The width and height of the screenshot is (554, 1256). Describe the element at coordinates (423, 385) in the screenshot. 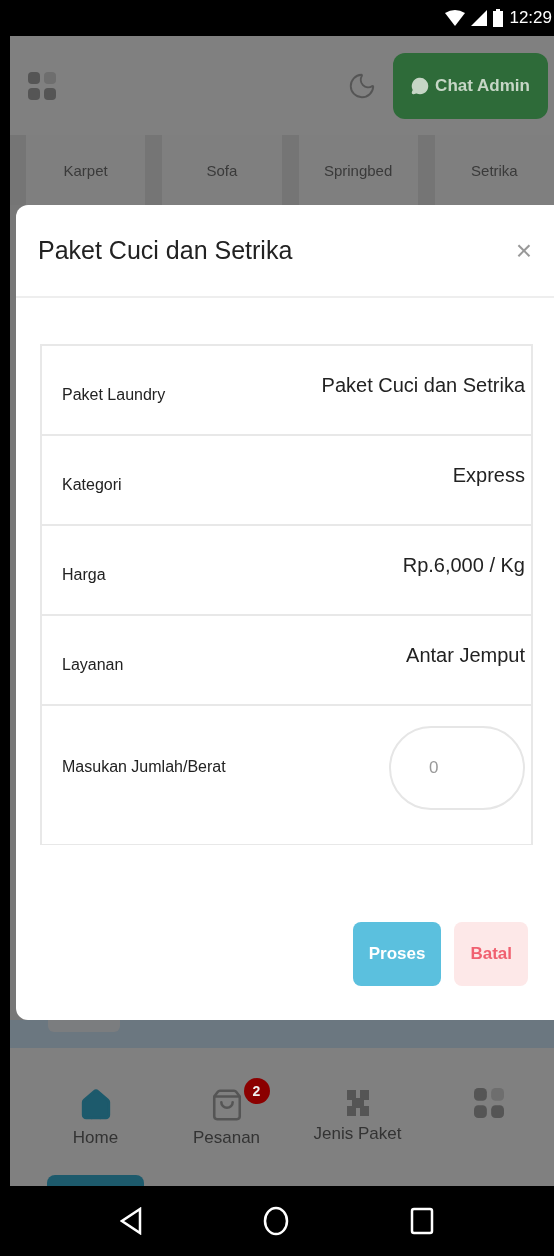

I see `row-value: Paket Cuci dan Setrika` at that location.